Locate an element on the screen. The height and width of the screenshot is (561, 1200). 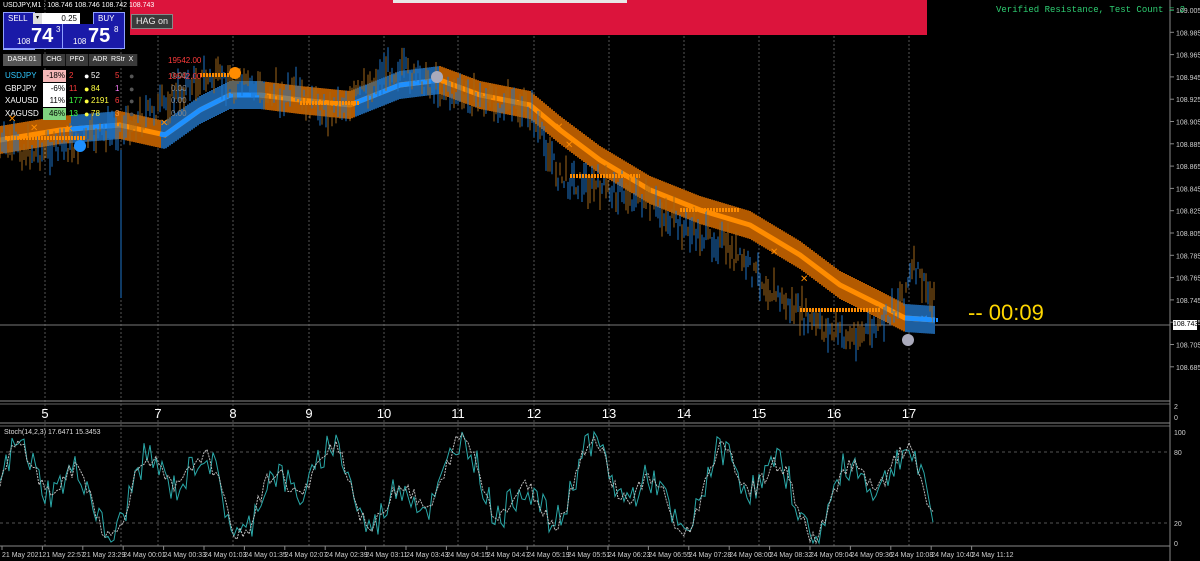
hour-label: 17 is located at coordinates (909, 413).